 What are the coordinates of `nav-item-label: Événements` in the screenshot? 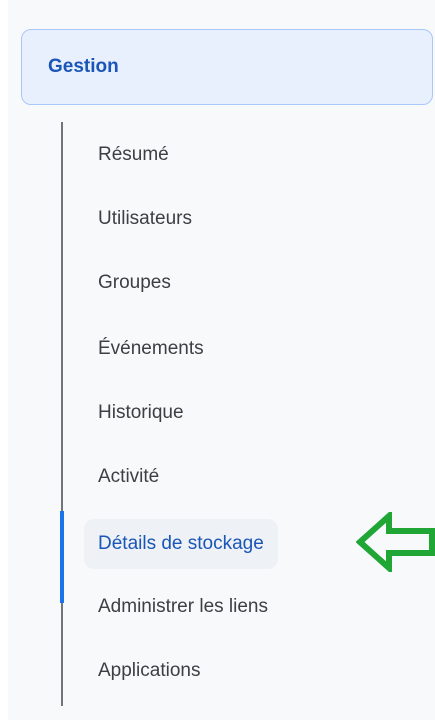 It's located at (151, 348).